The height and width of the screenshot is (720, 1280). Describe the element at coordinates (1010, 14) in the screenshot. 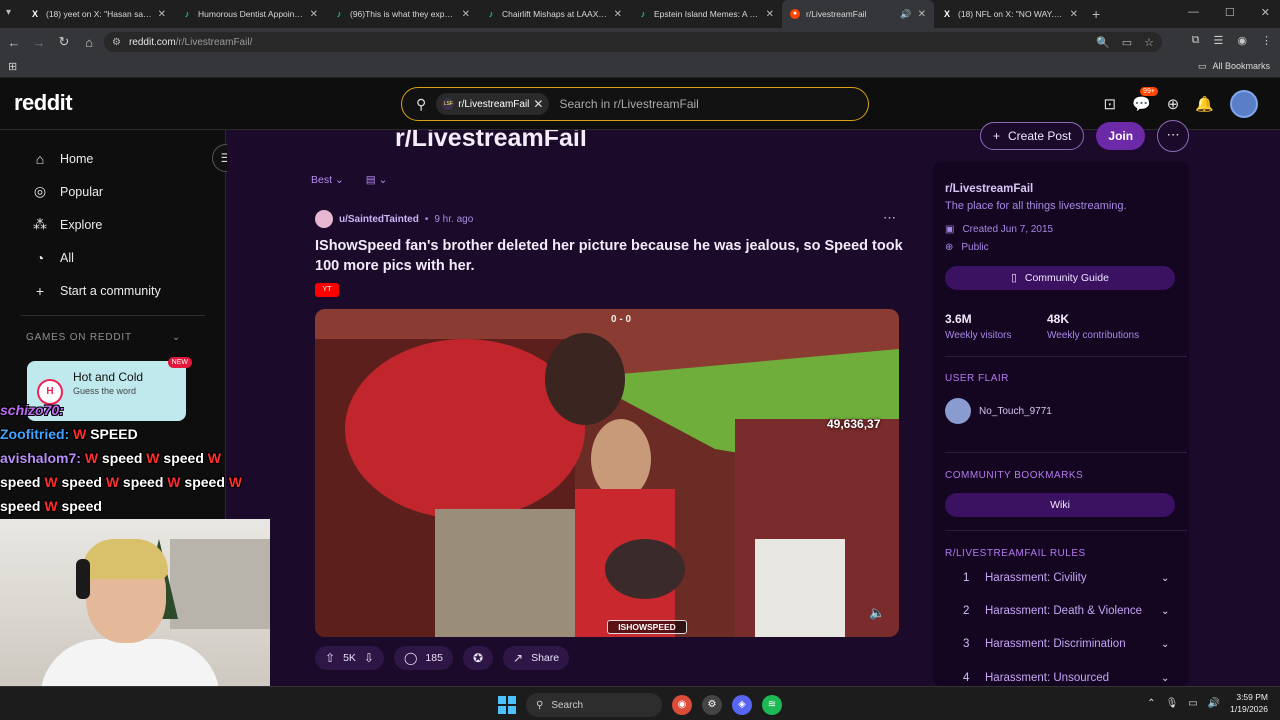

I see `browser-tab: X (18) NFL on X: "NO WAY. CALEB ✕` at that location.